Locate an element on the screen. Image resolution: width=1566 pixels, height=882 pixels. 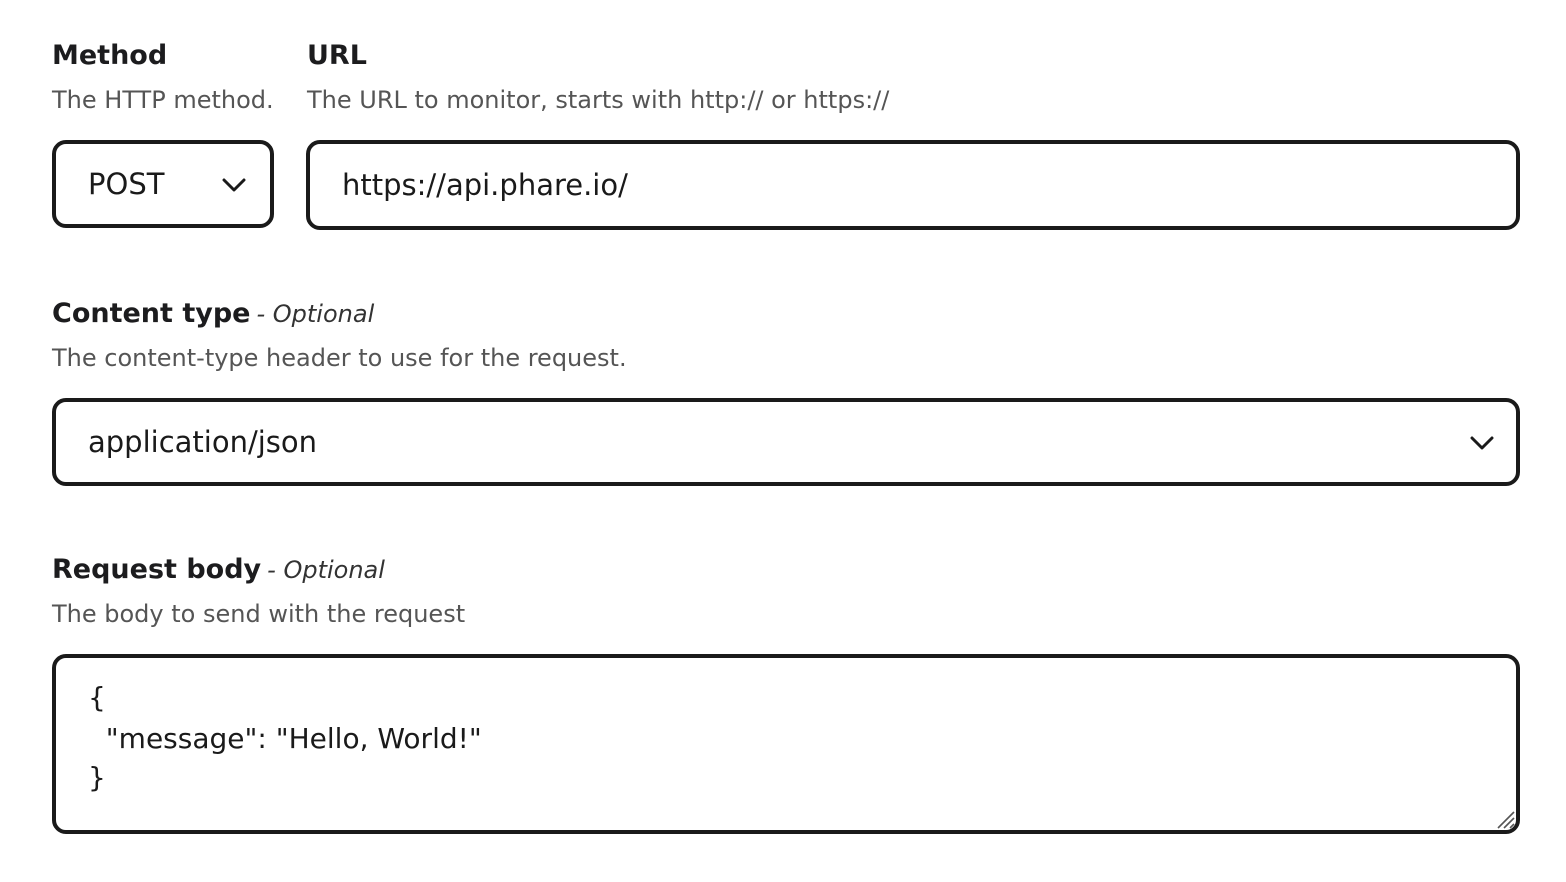
method-selected-value: POST is located at coordinates (126, 184).